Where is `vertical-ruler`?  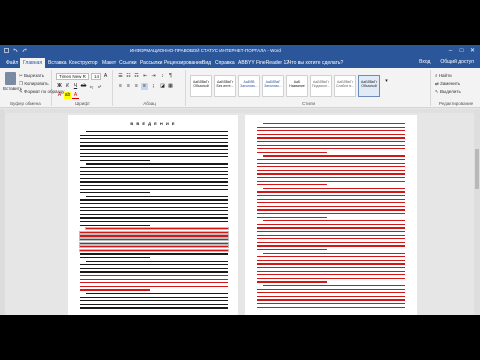 vertical-ruler is located at coordinates (2, 212).